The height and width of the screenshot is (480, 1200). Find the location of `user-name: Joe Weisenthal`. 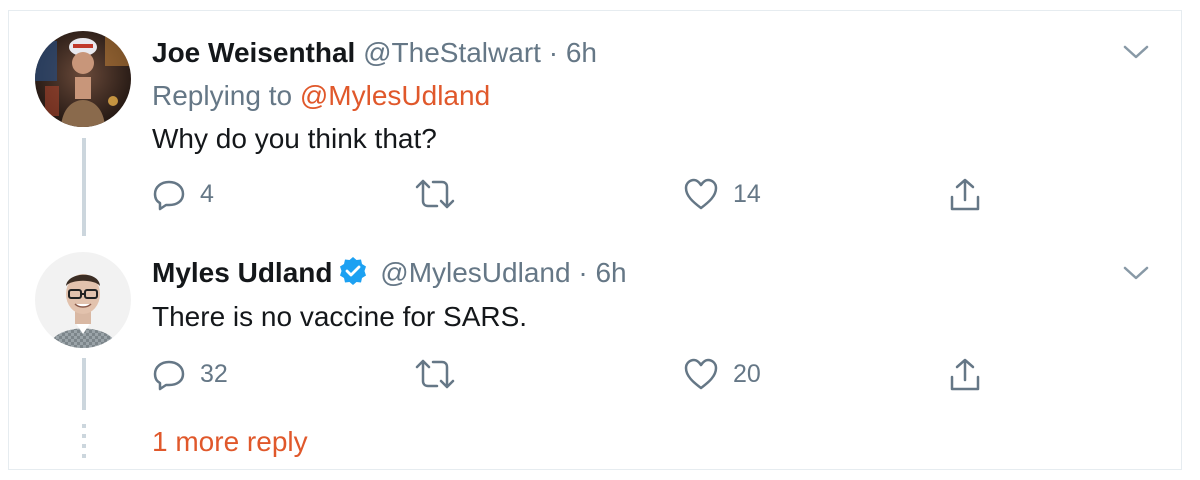

user-name: Joe Weisenthal is located at coordinates (253, 52).